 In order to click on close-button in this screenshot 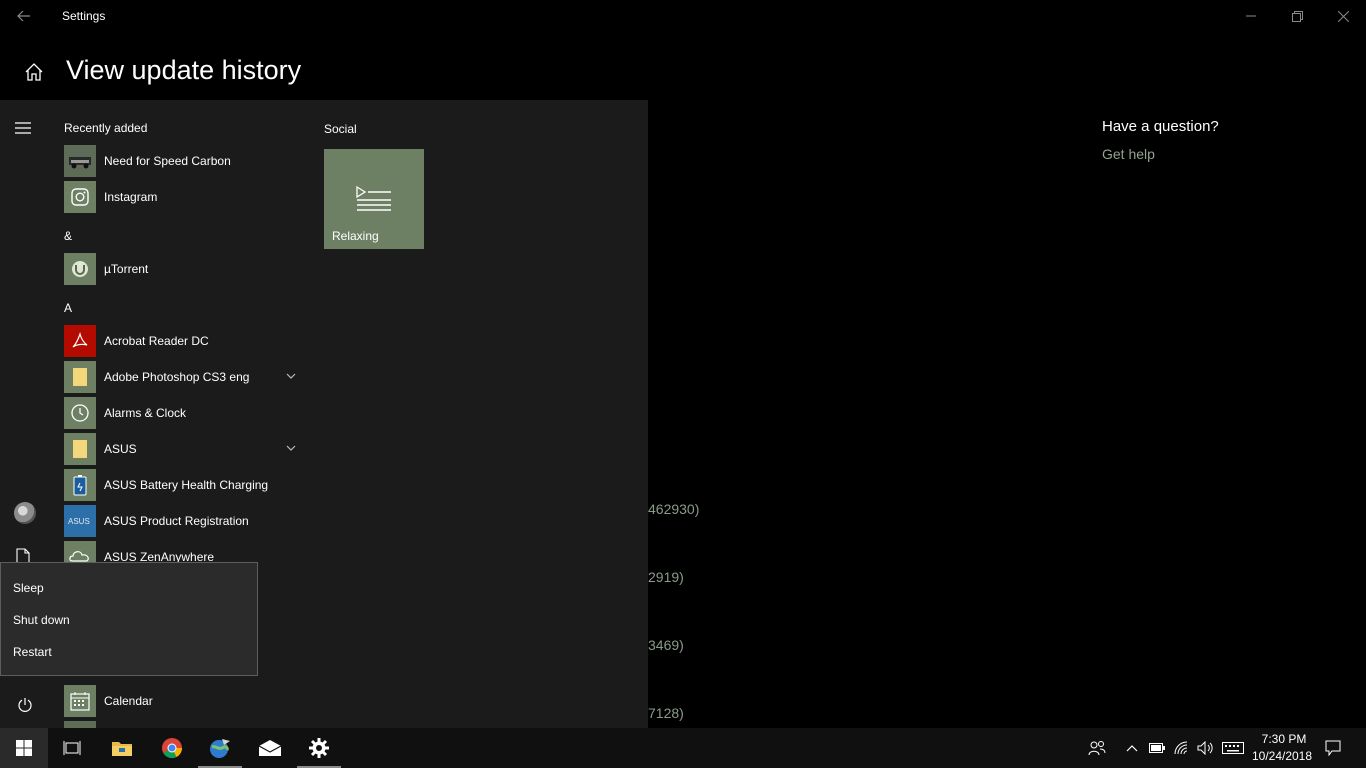, I will do `click(1343, 16)`.